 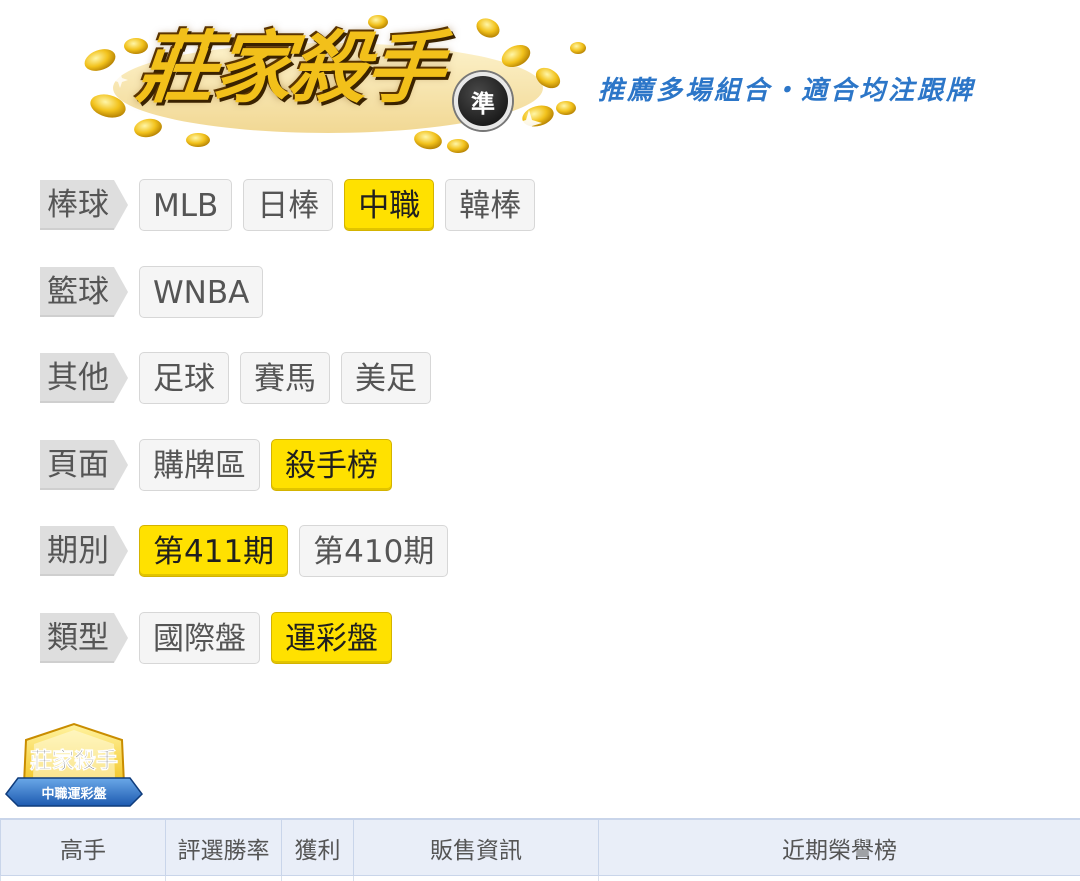 I want to click on logo-zhun-badge: 準, so click(x=483, y=101).